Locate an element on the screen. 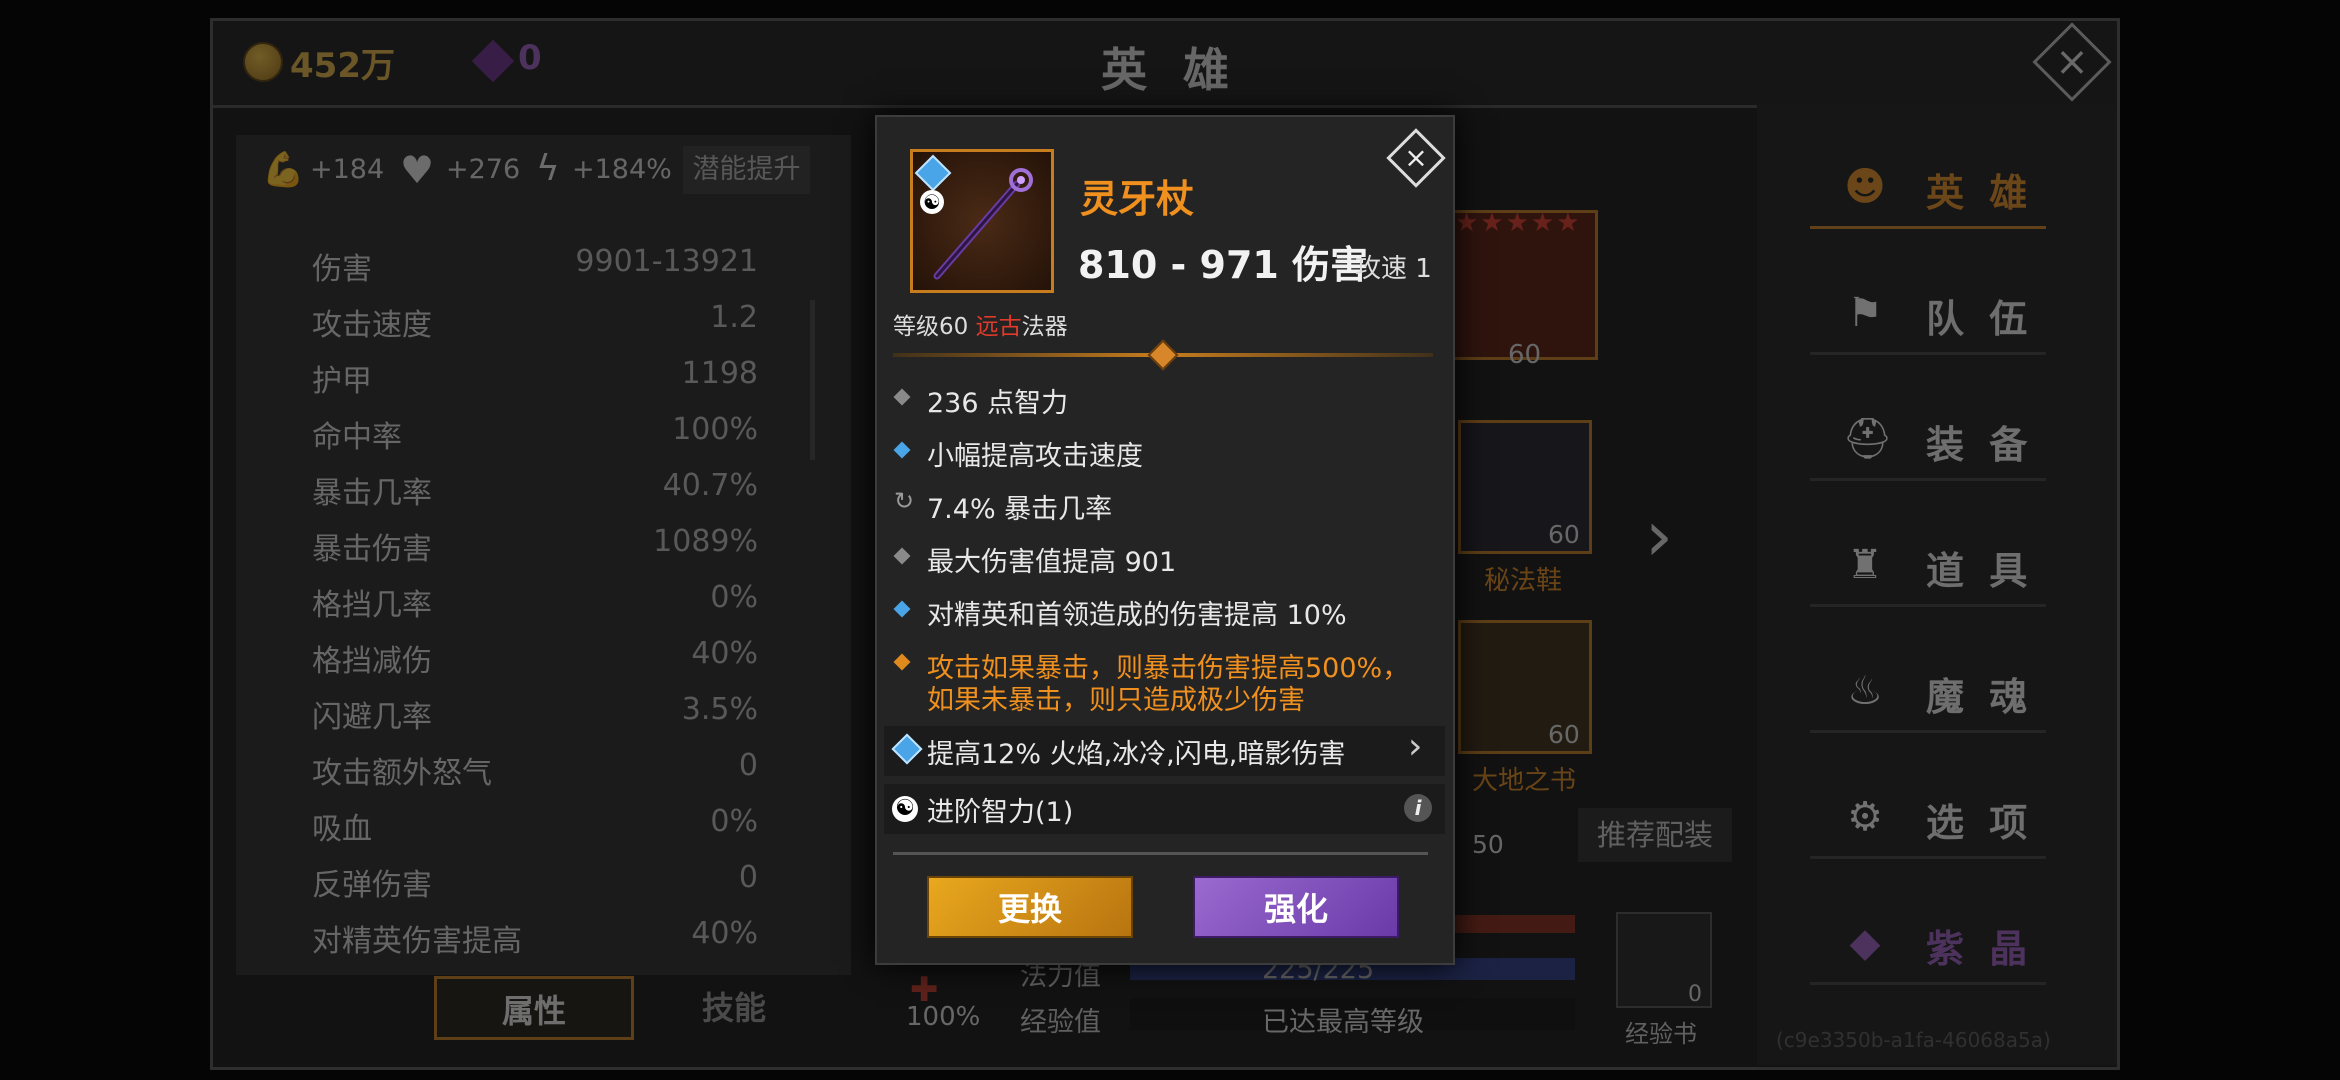 The width and height of the screenshot is (2340, 1080). nav-label: 道 具 is located at coordinates (1980, 571).